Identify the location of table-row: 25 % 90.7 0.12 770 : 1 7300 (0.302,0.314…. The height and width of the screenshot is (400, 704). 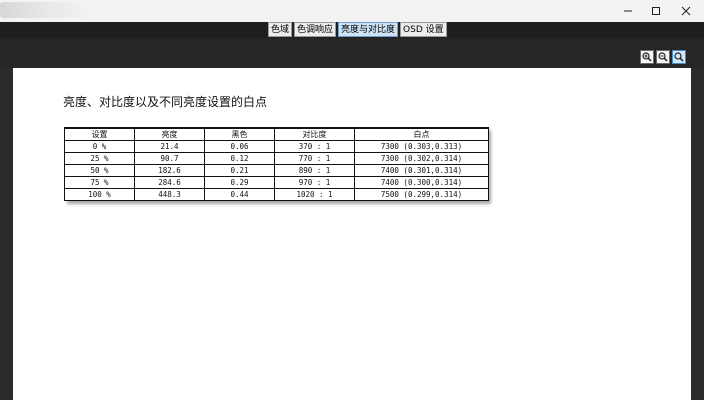
(276, 158).